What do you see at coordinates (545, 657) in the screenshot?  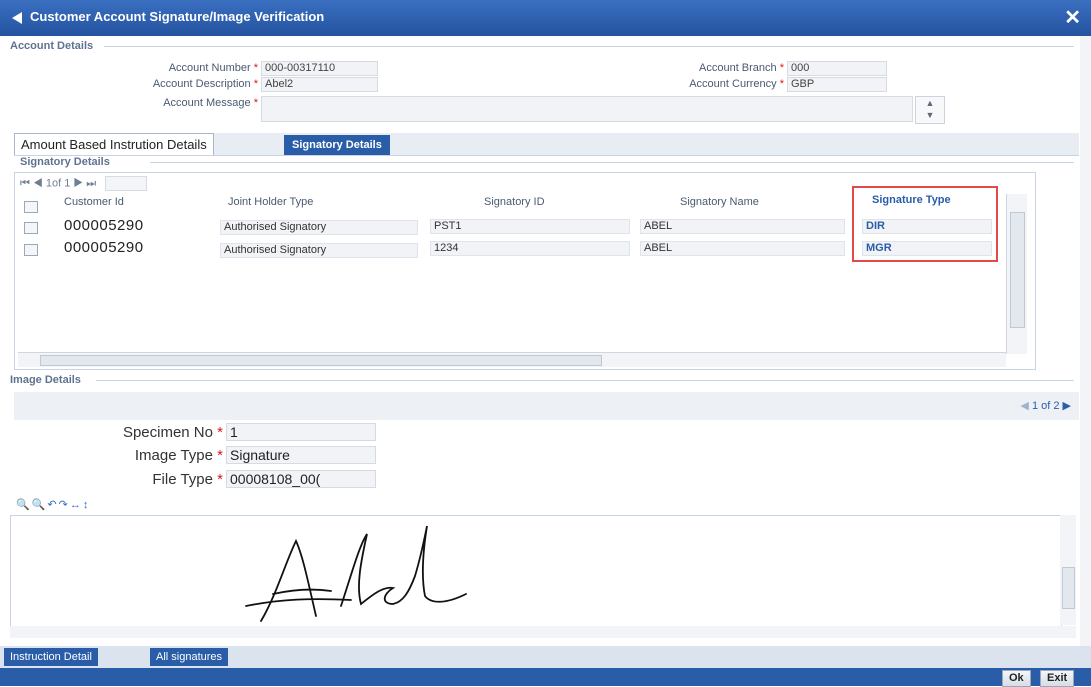 I see `bottom-tab-bar: Instruction Detail All signatures` at bounding box center [545, 657].